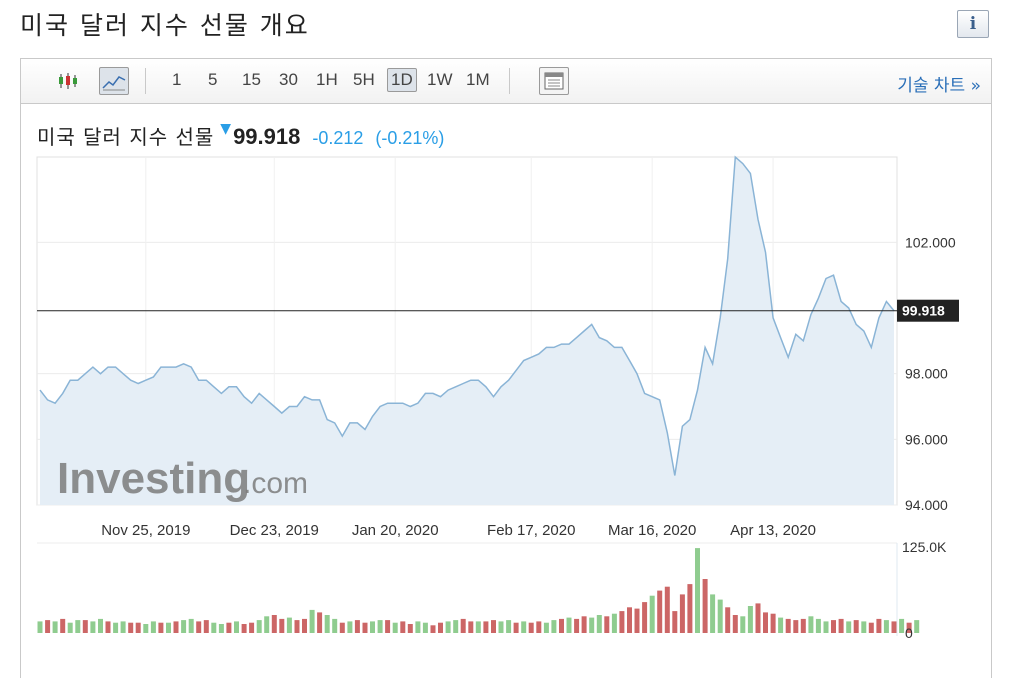 Image resolution: width=1012 pixels, height=678 pixels. I want to click on info-button: i, so click(973, 24).